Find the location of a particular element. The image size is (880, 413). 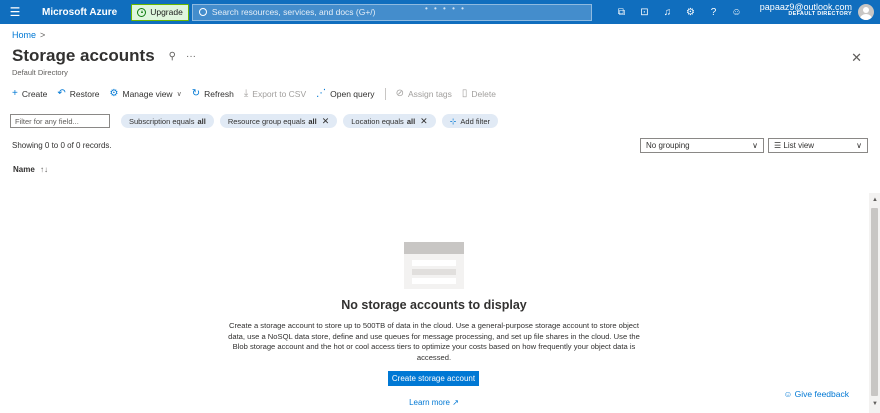

scroll-down-icon: ▼ is located at coordinates (875, 404).